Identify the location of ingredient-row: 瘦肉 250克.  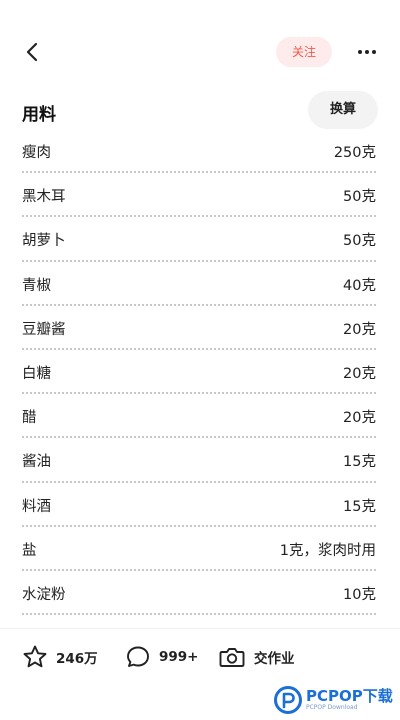
(199, 151).